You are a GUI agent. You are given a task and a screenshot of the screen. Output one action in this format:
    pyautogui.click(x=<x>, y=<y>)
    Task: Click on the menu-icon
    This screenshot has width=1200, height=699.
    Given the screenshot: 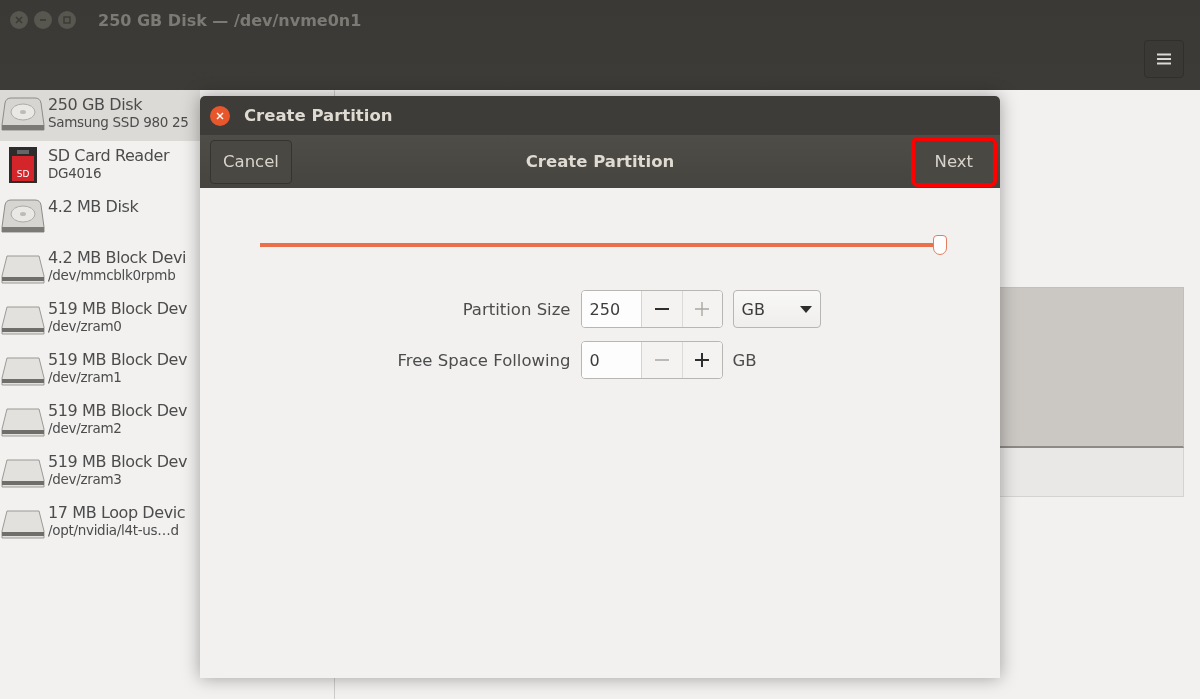 What is the action you would take?
    pyautogui.click(x=1164, y=59)
    